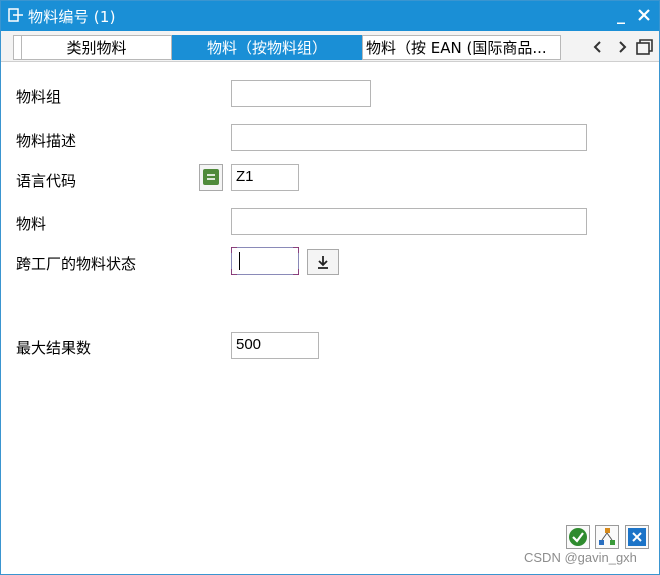  Describe the element at coordinates (409, 137) in the screenshot. I see `material-description-input` at that location.